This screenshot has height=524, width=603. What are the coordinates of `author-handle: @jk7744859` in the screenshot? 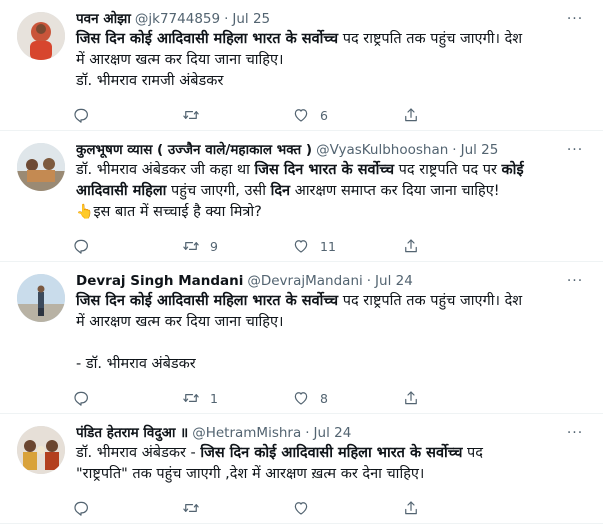 It's located at (177, 19).